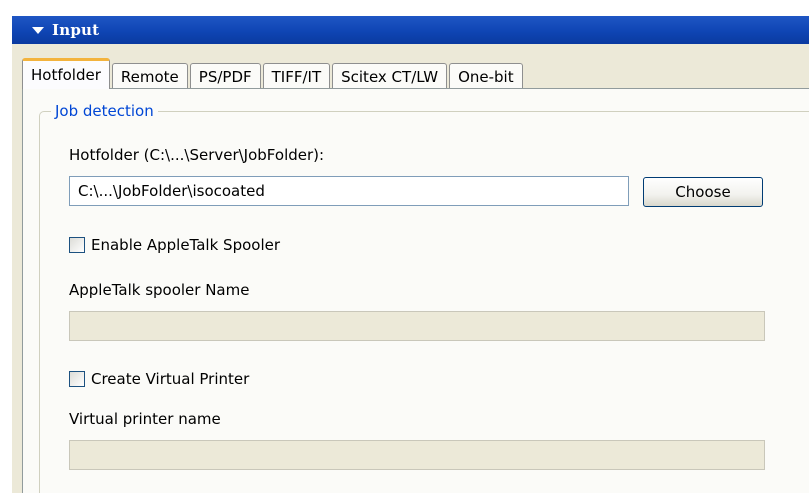 This screenshot has width=809, height=493. I want to click on tab-scitex-ct-lw: Scitex CT/LW, so click(390, 76).